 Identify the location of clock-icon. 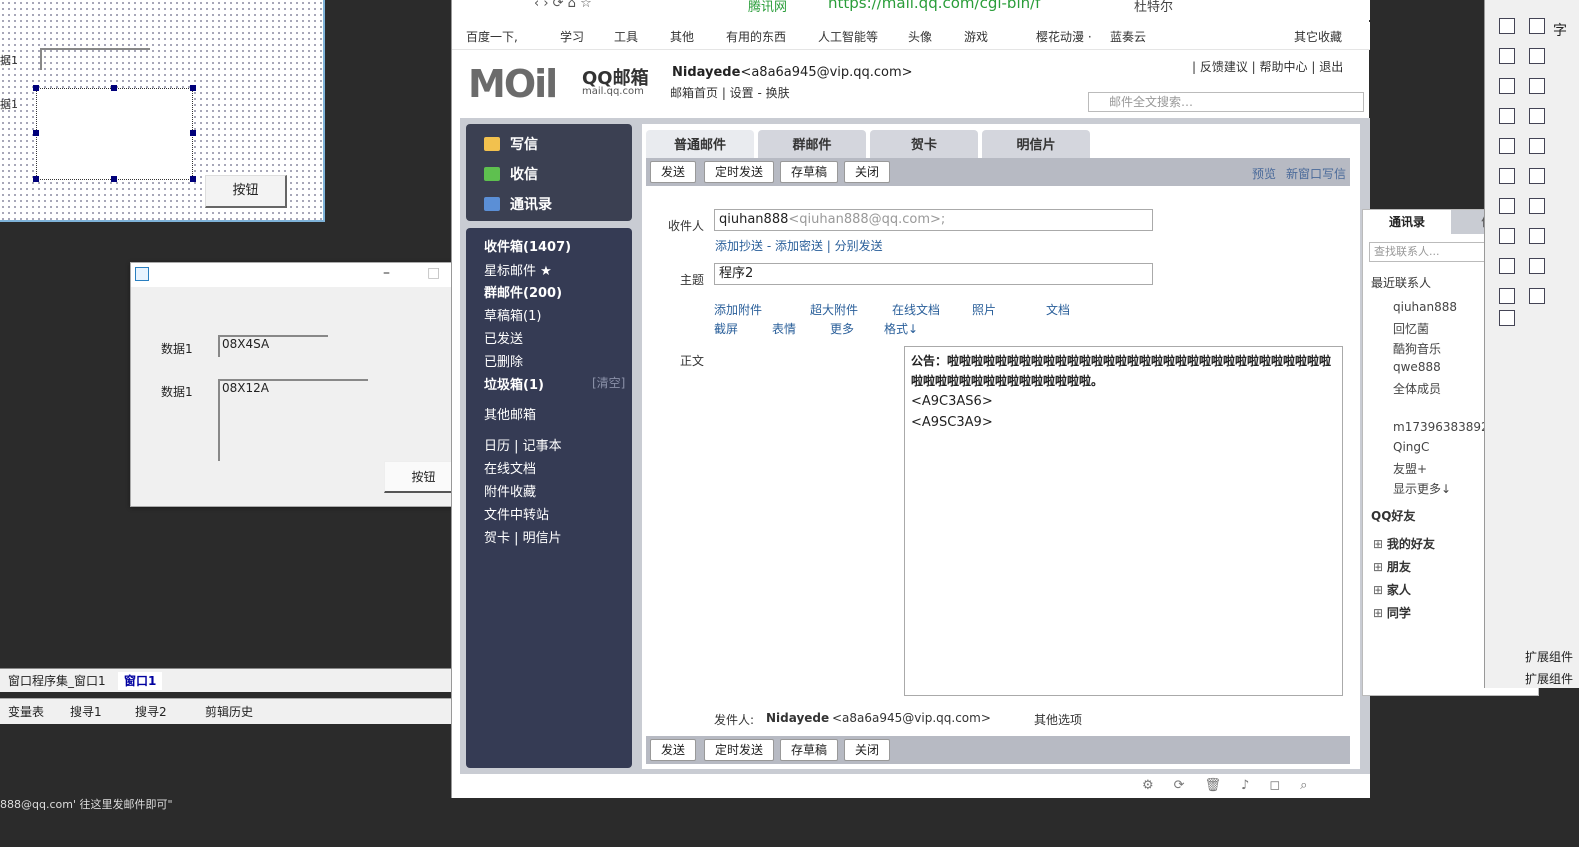
(1537, 236).